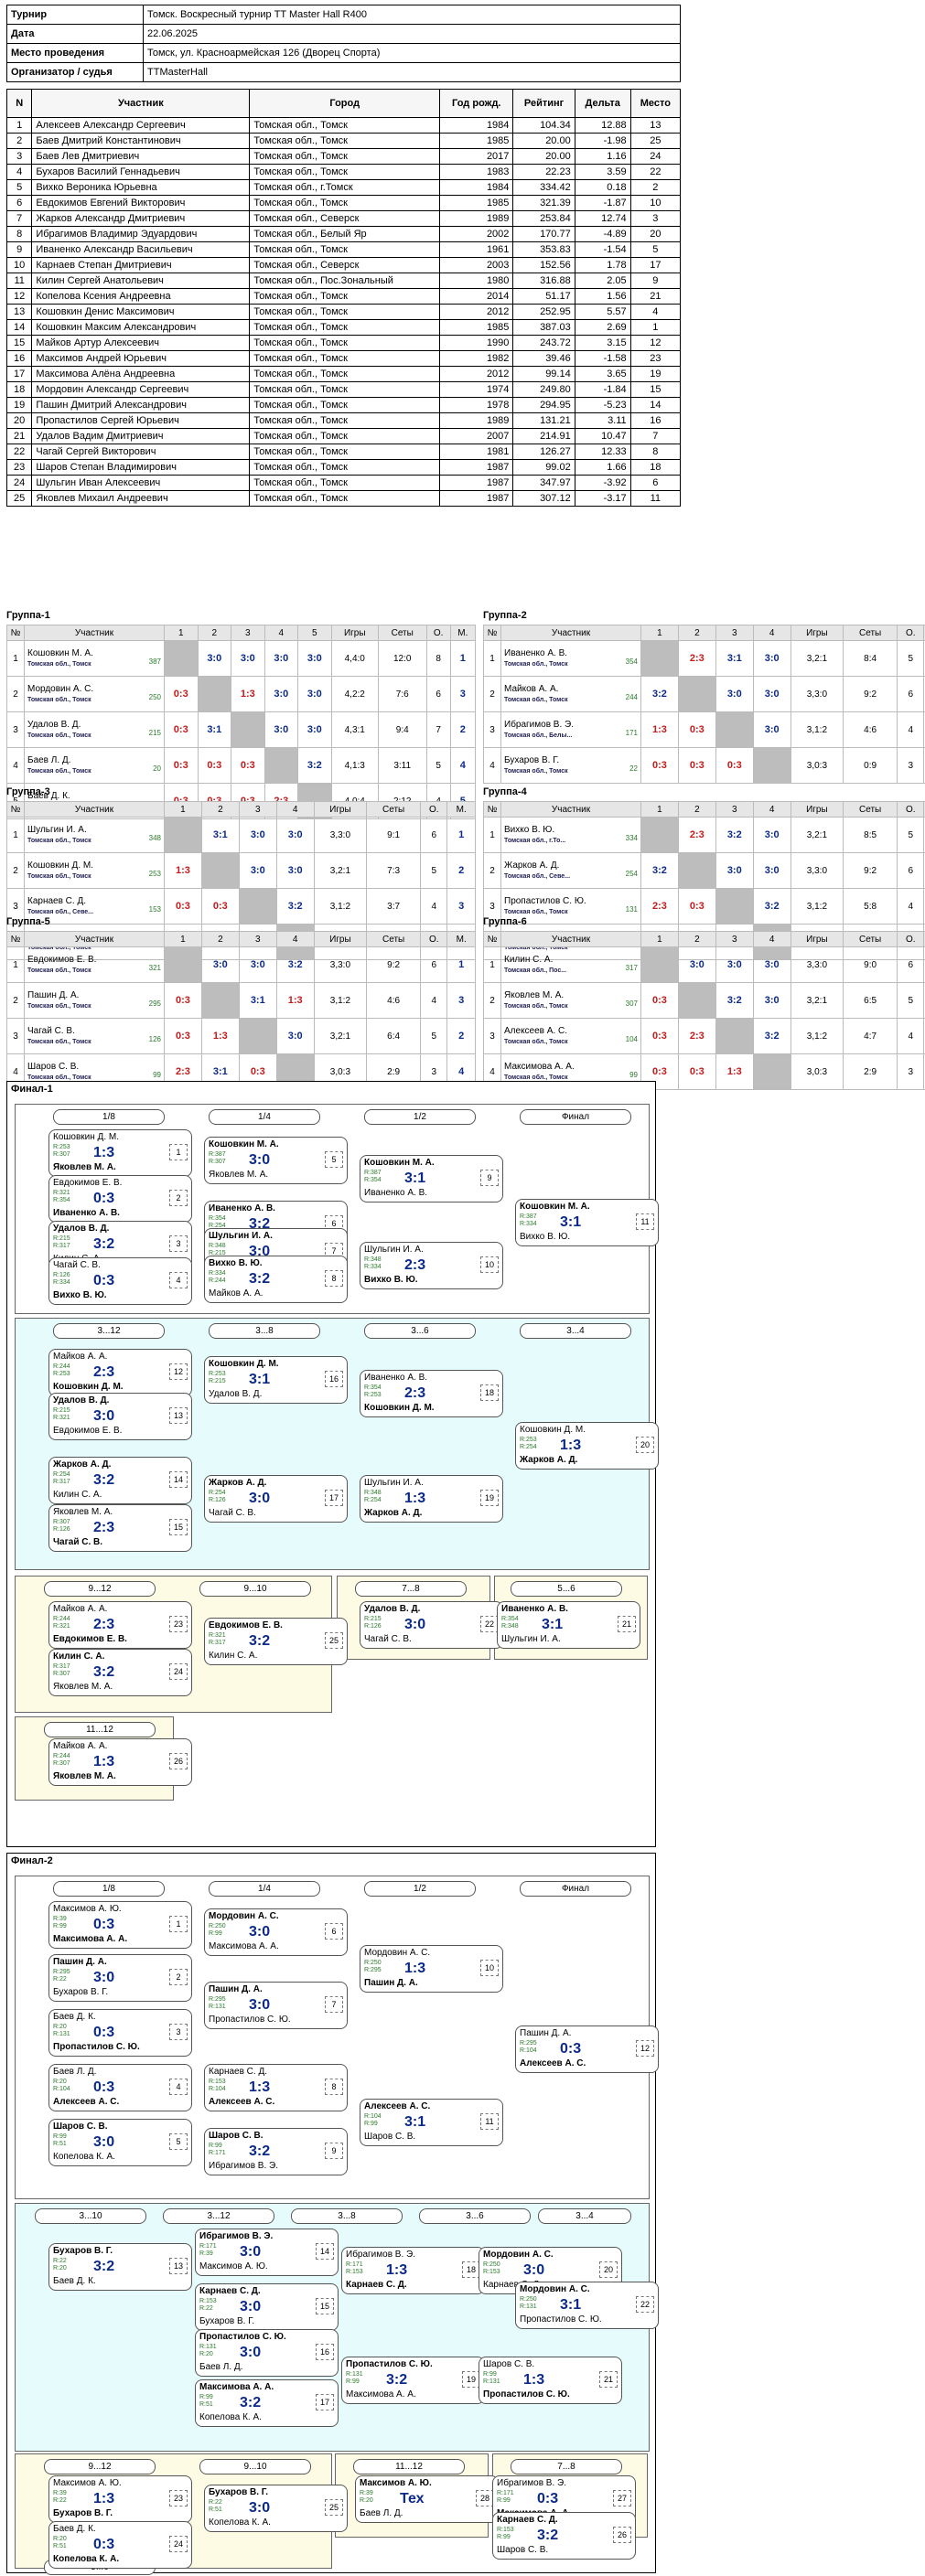 The width and height of the screenshot is (925, 2576). What do you see at coordinates (141, 281) in the screenshot?
I see `player-cell: Килин Сергей Анатольевич` at bounding box center [141, 281].